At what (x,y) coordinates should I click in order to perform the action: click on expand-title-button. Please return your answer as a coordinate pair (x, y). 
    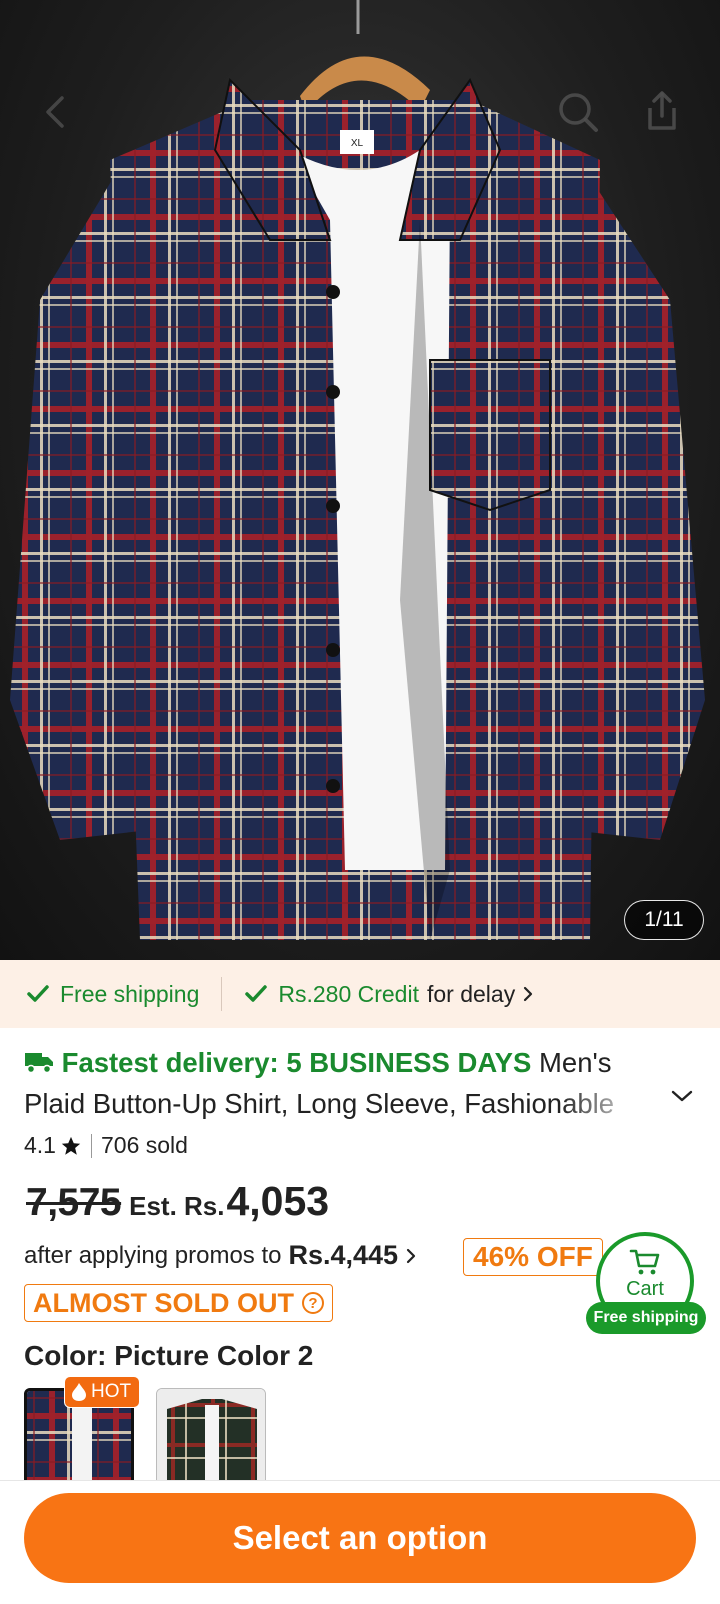
    Looking at the image, I should click on (682, 1098).